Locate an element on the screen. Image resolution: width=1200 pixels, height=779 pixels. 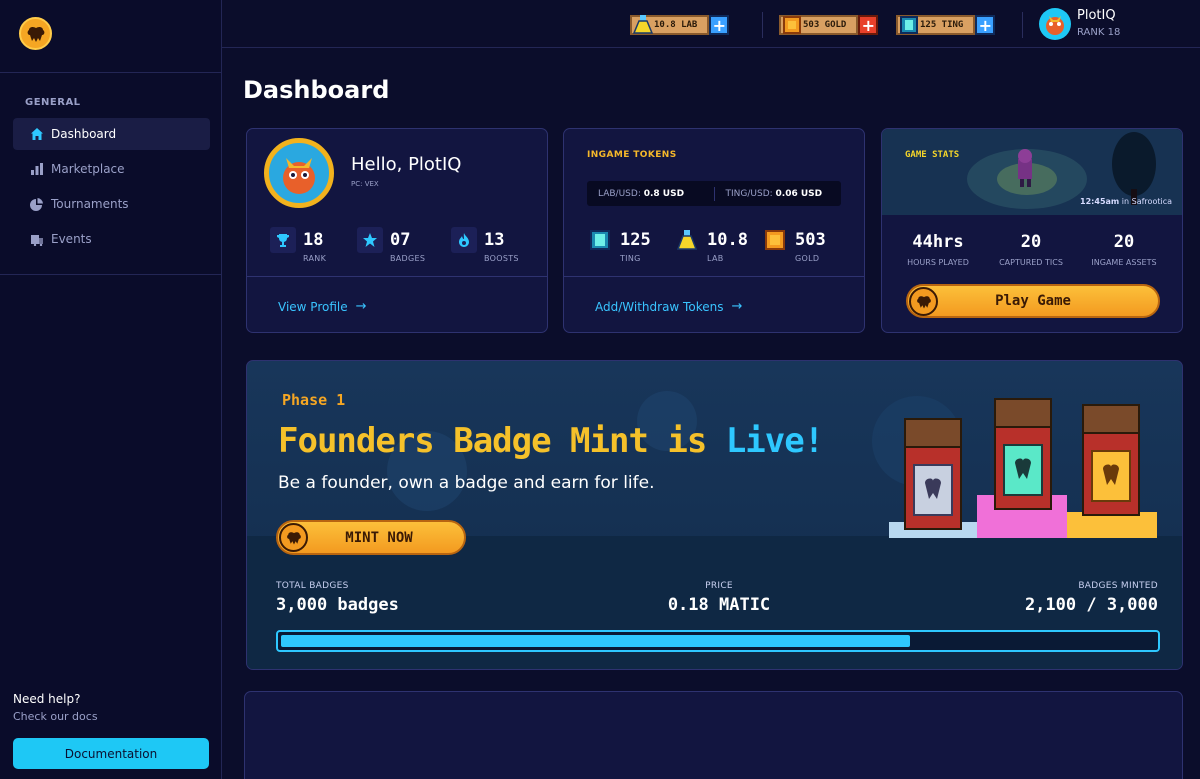
view-profile-link: View Profile → is located at coordinates (322, 306).